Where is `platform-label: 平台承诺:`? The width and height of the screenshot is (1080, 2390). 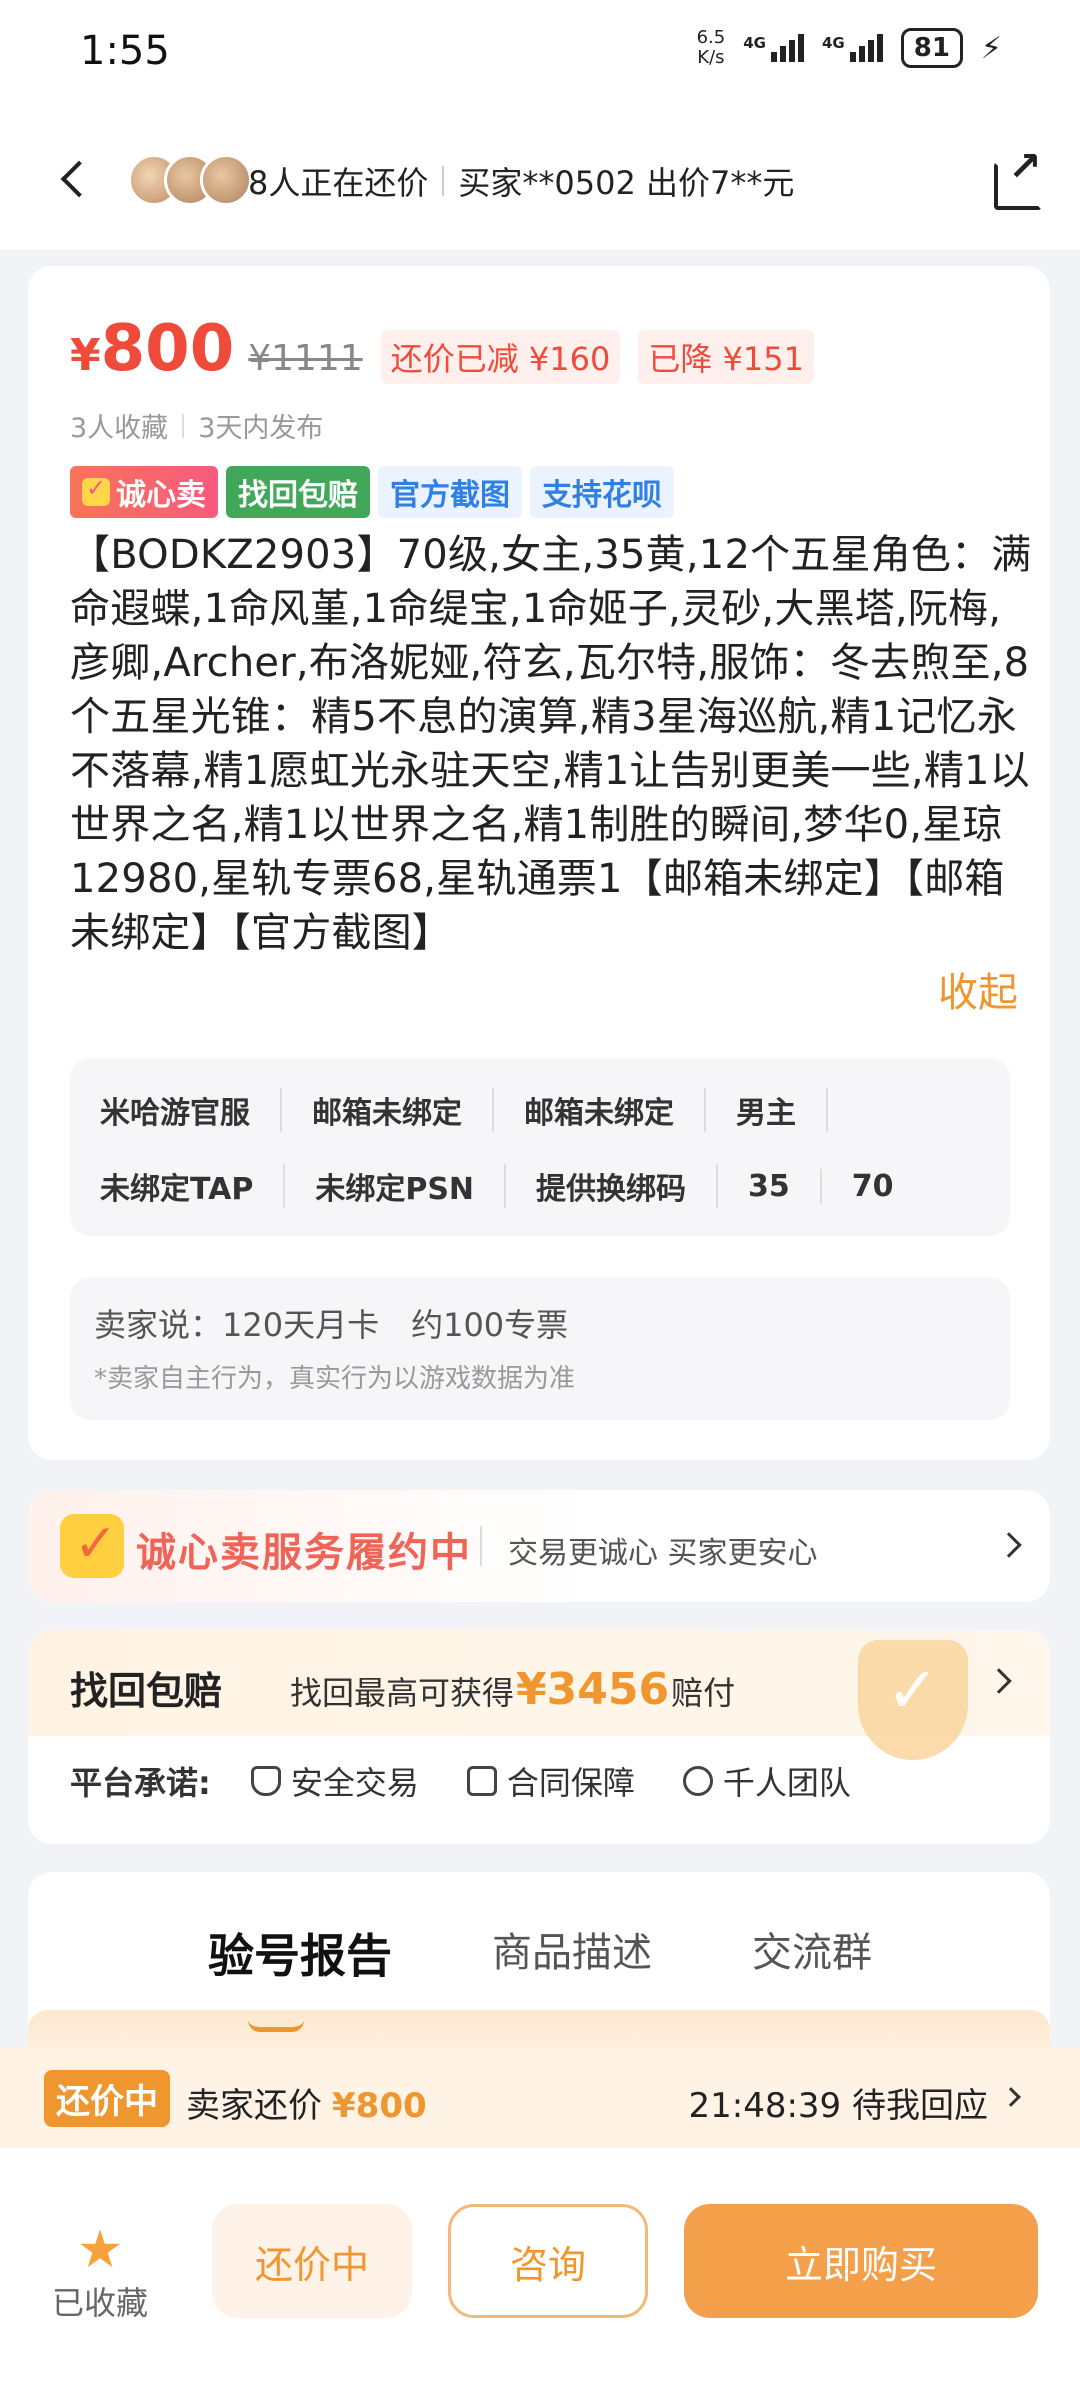 platform-label: 平台承诺: is located at coordinates (140, 1783).